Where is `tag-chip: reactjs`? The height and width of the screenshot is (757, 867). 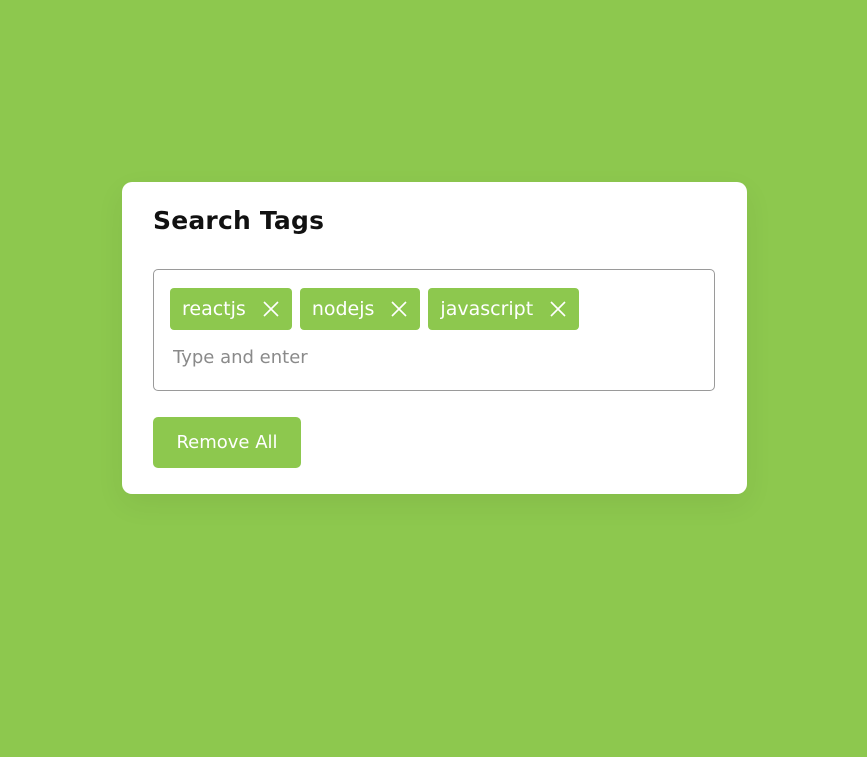
tag-chip: reactjs is located at coordinates (231, 309).